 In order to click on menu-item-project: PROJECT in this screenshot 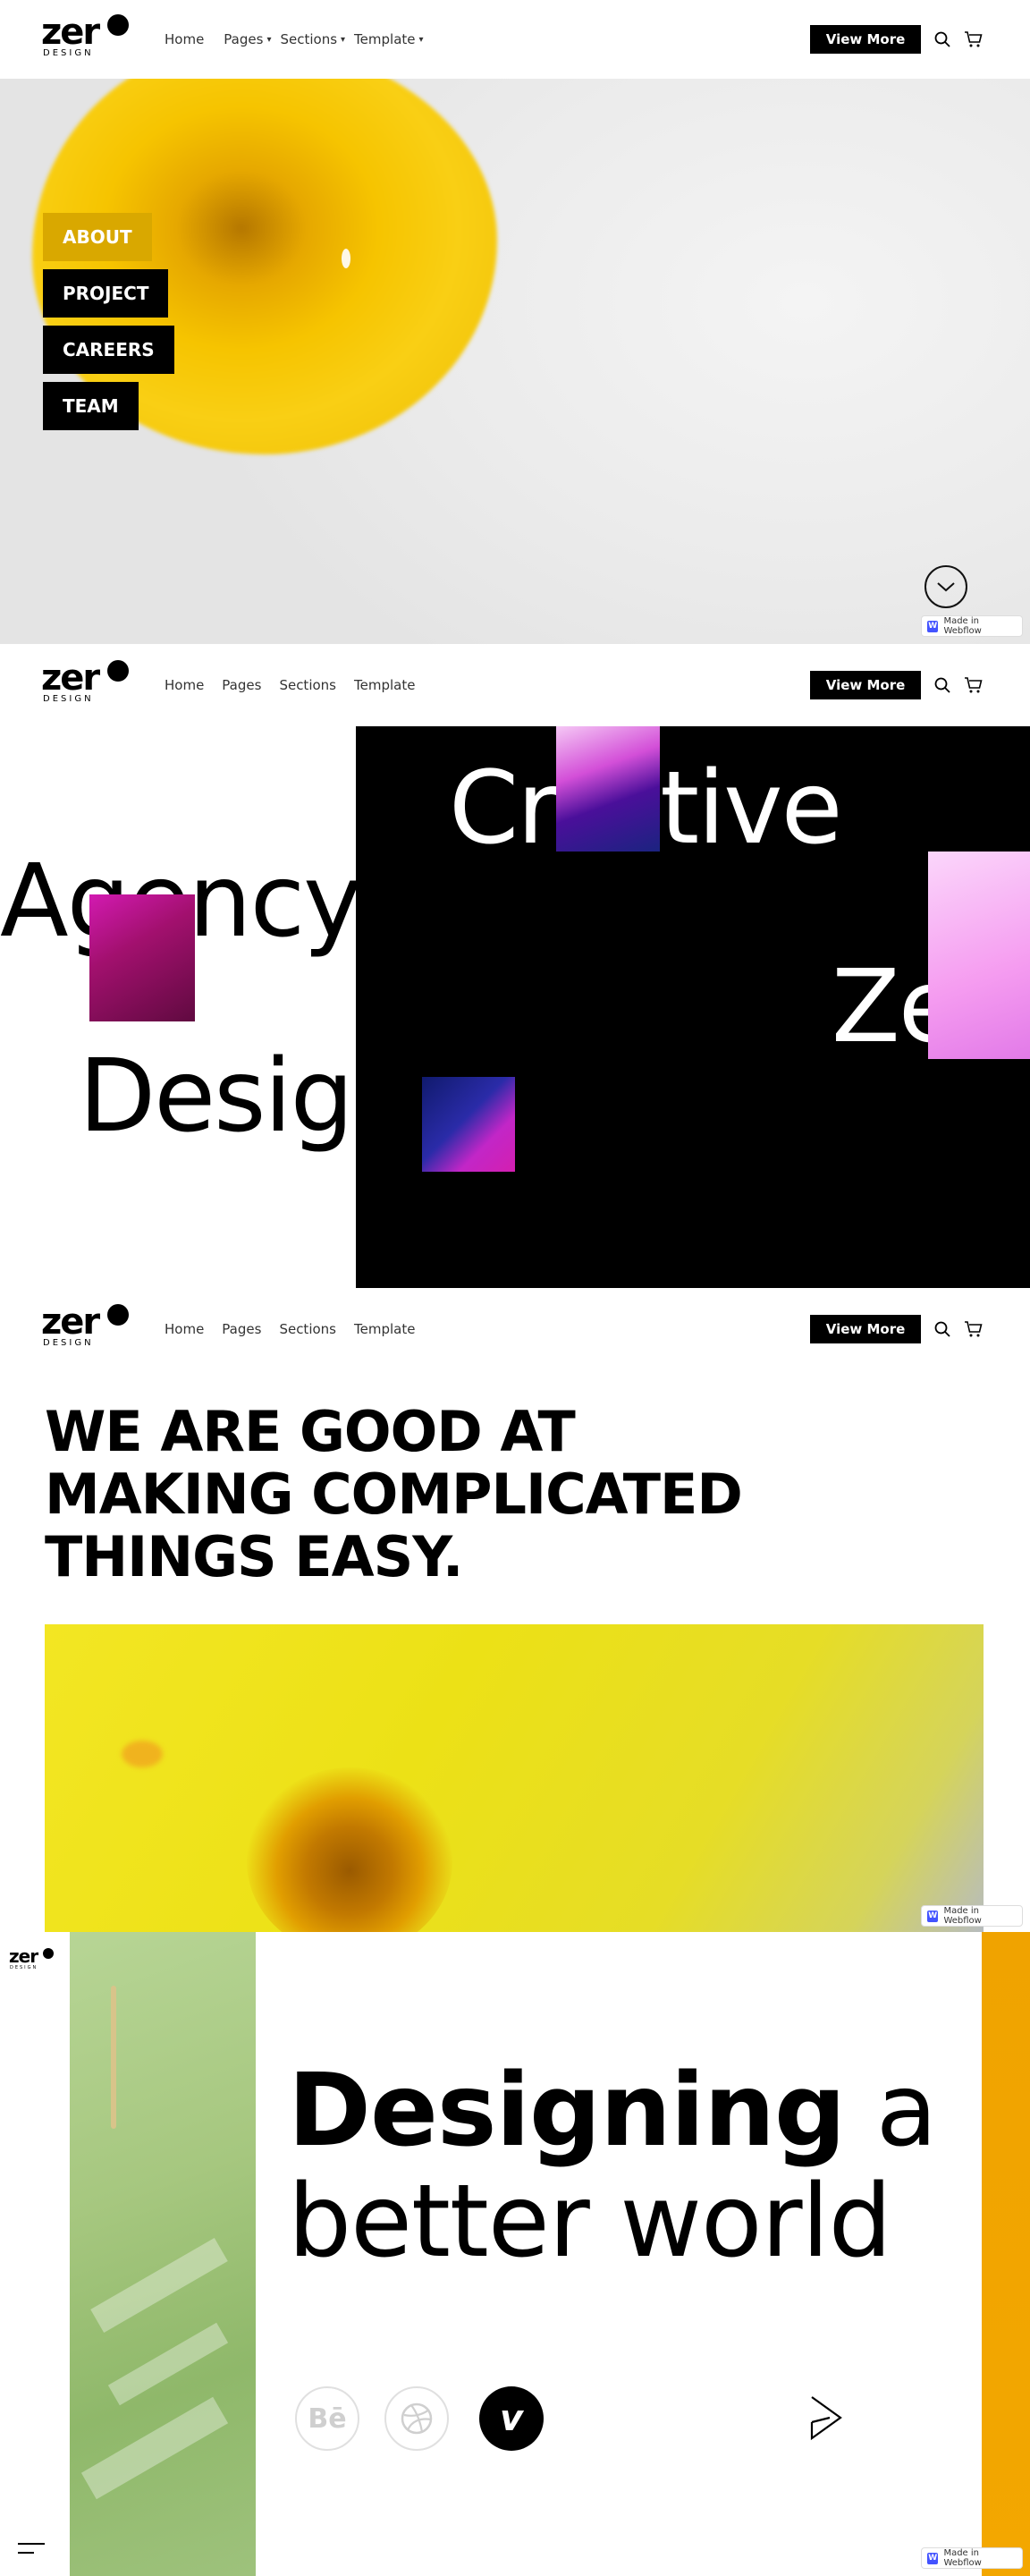, I will do `click(106, 293)`.